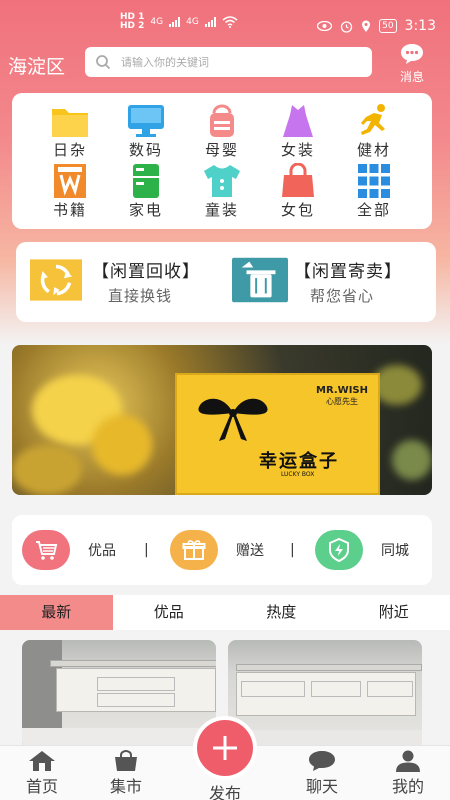  What do you see at coordinates (342, 401) in the screenshot?
I see `brand-line-2: 心愿先生` at bounding box center [342, 401].